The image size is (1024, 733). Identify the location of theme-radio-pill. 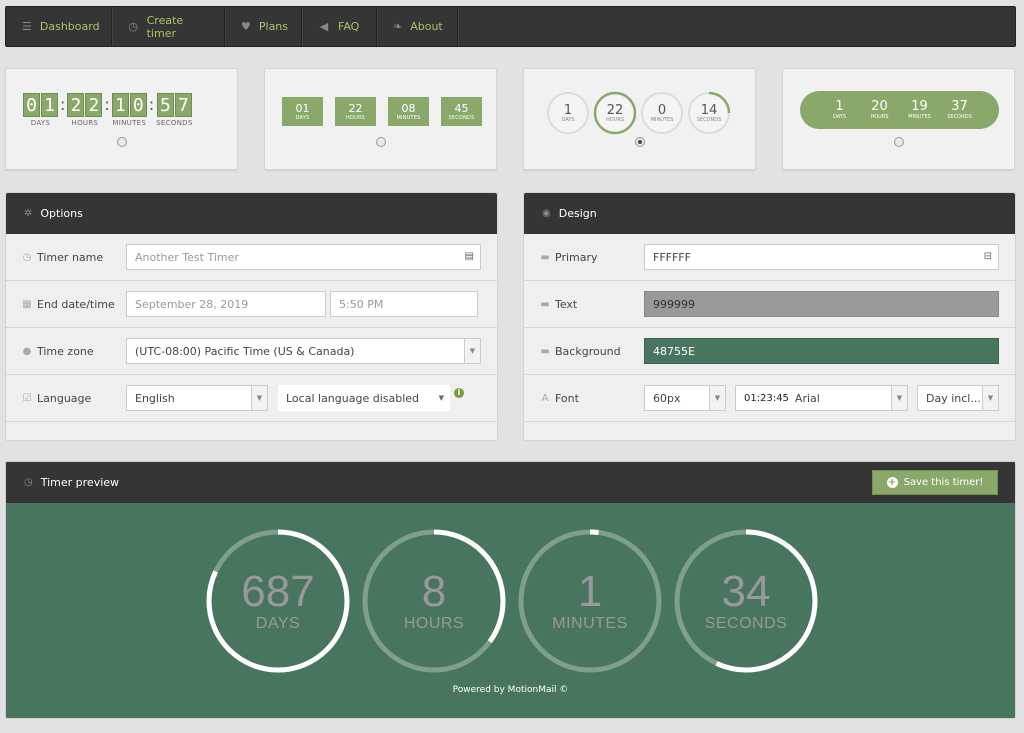
(898, 142).